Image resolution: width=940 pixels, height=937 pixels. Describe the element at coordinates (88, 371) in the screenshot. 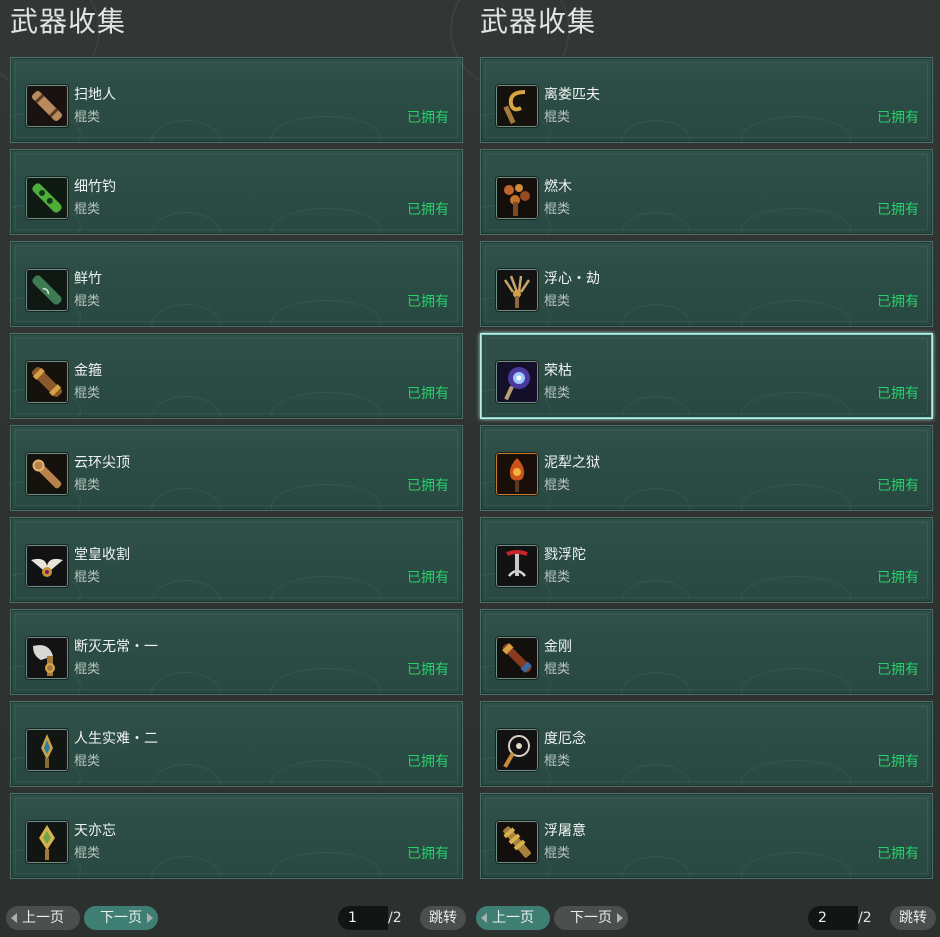

I see `weapon-name: 金箍` at that location.